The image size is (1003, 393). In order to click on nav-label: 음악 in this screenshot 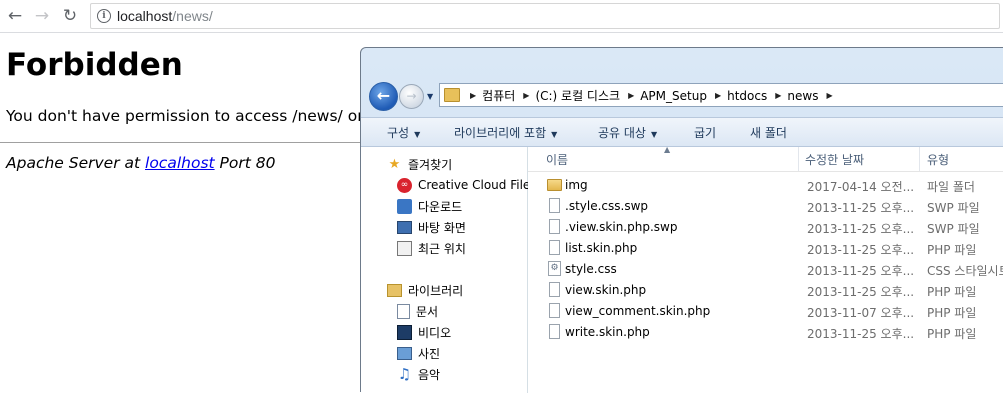, I will do `click(429, 374)`.